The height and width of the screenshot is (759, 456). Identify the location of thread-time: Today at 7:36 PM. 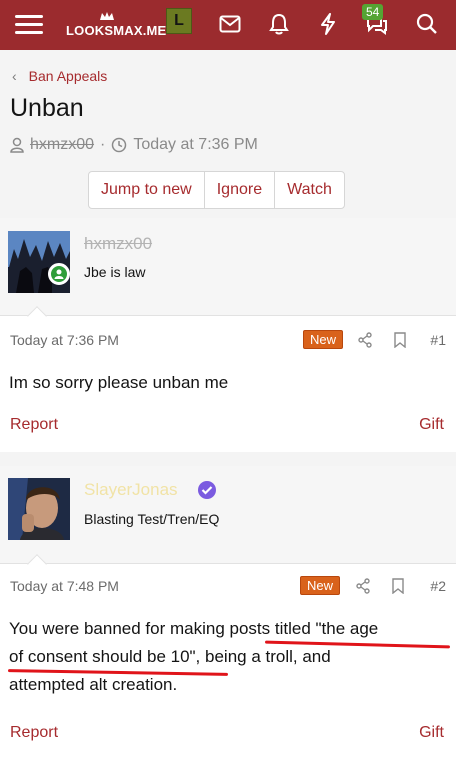
(195, 145).